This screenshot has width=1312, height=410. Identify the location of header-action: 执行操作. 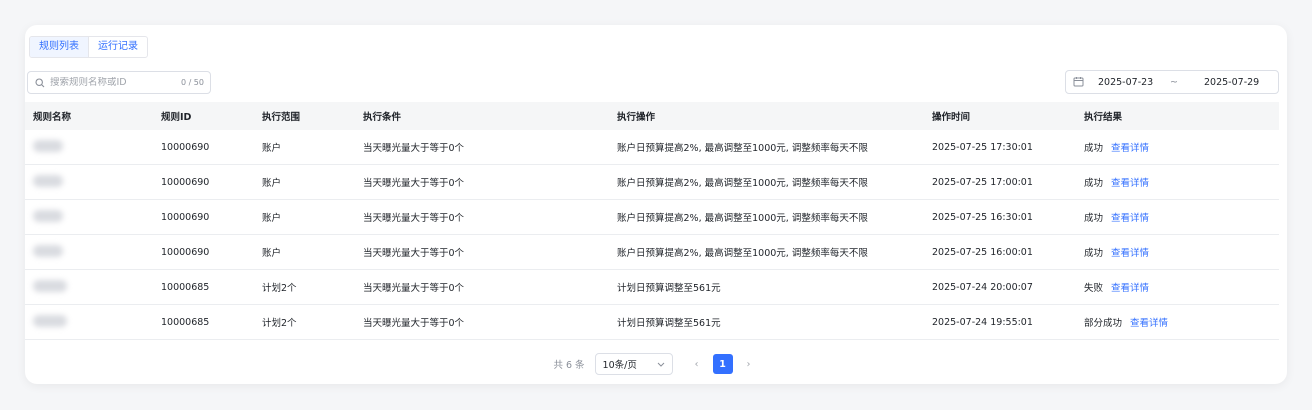
(636, 117).